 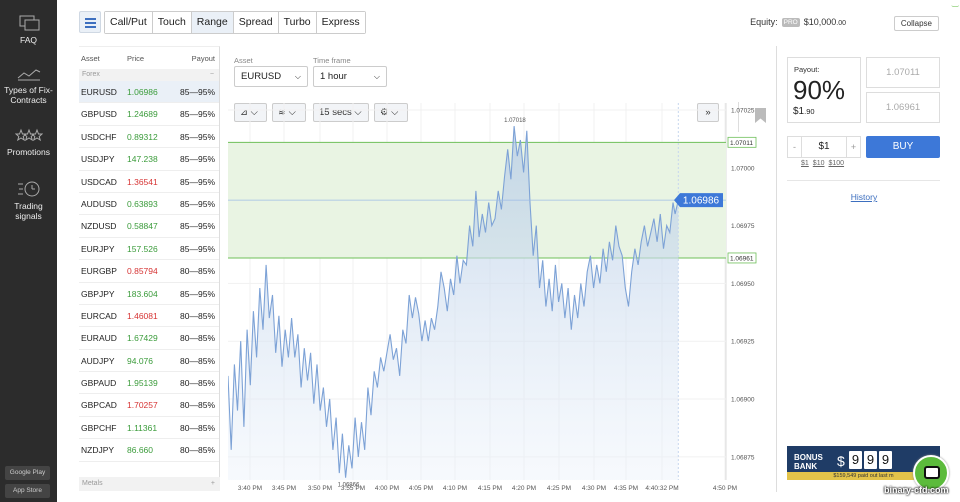 I want to click on asset-name: NZDUSD, so click(x=99, y=226).